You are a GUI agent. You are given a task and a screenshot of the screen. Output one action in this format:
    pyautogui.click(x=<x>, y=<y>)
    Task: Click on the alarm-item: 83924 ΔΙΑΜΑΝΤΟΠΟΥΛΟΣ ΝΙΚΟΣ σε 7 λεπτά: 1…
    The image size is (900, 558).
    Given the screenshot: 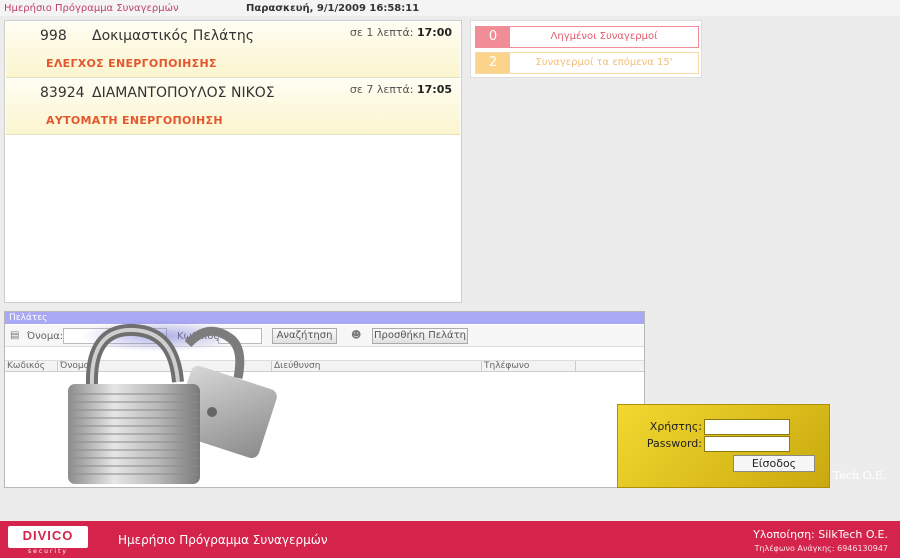 What is the action you would take?
    pyautogui.click(x=233, y=107)
    